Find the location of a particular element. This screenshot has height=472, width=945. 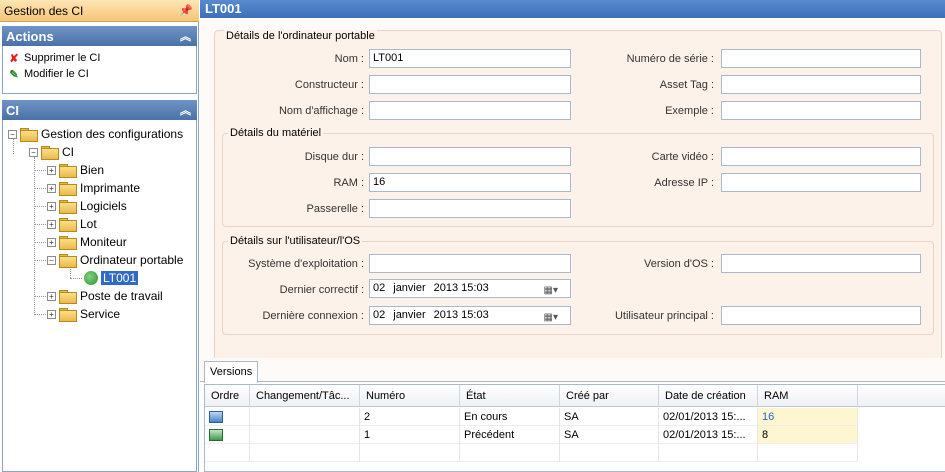

utilisateur-principal-input is located at coordinates (821, 315).